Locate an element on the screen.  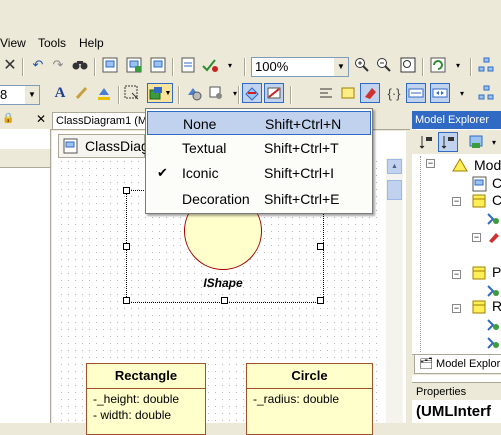
close-icon: ✕ is located at coordinates (10, 65).